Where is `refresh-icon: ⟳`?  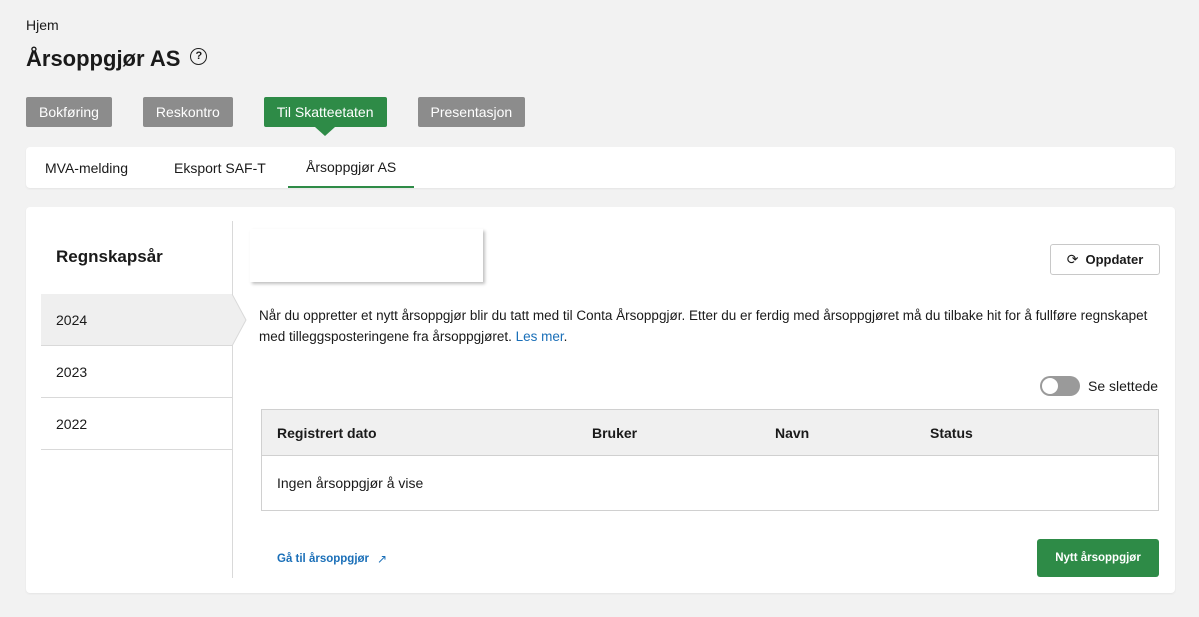
refresh-icon: ⟳ is located at coordinates (1072, 259).